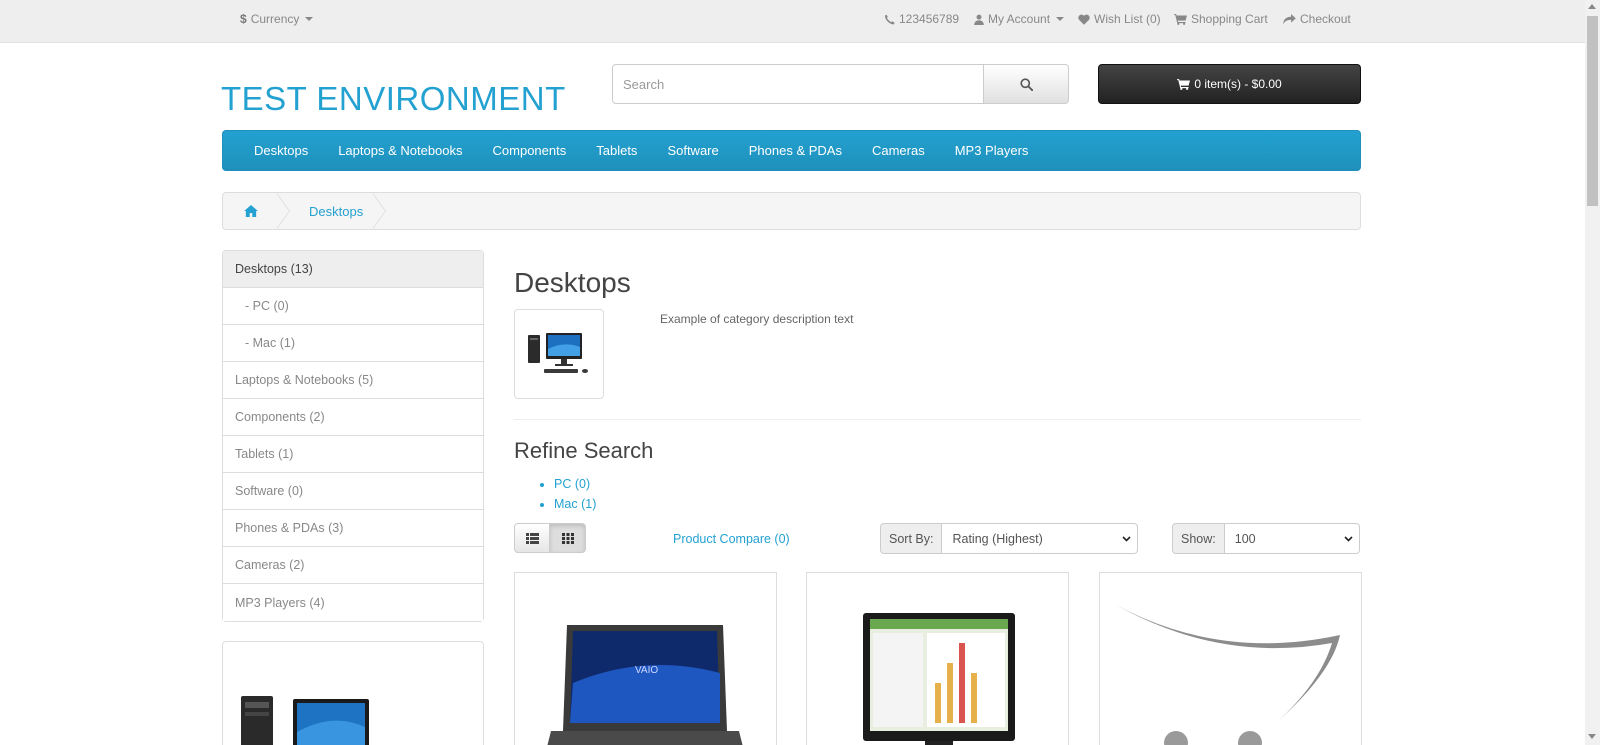 The image size is (1600, 745). I want to click on page-scrollbar, so click(1592, 372).